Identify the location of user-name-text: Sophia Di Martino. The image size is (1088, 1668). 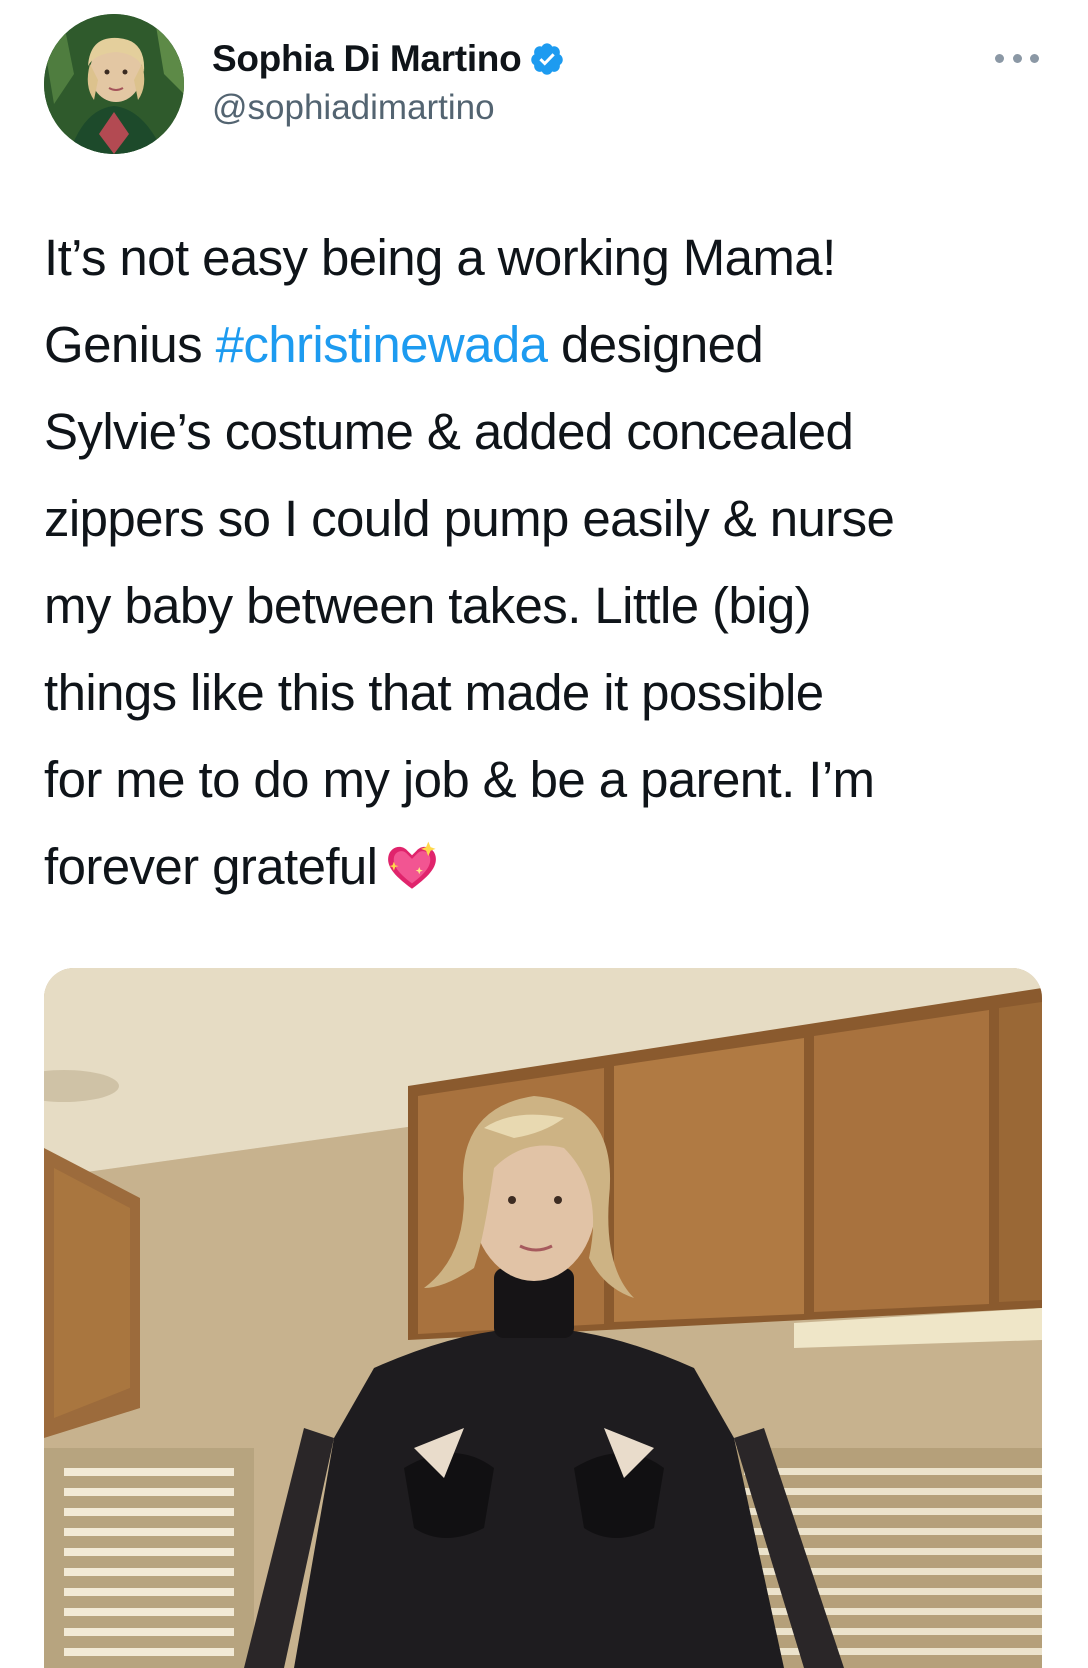
(367, 59).